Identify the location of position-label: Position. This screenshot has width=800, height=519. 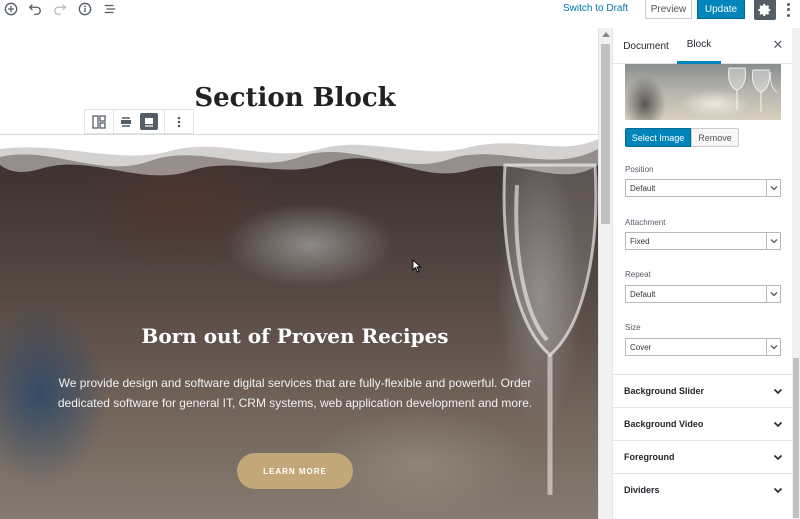
(639, 169).